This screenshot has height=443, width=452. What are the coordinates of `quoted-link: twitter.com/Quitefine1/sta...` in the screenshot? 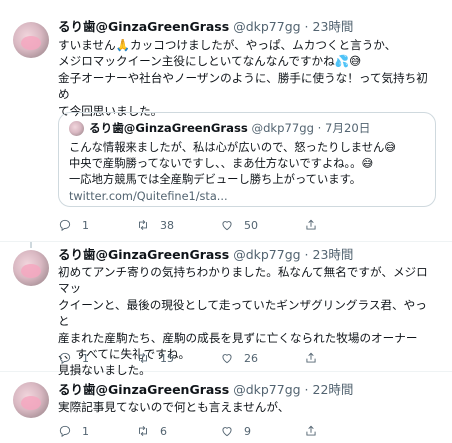 It's located at (148, 196).